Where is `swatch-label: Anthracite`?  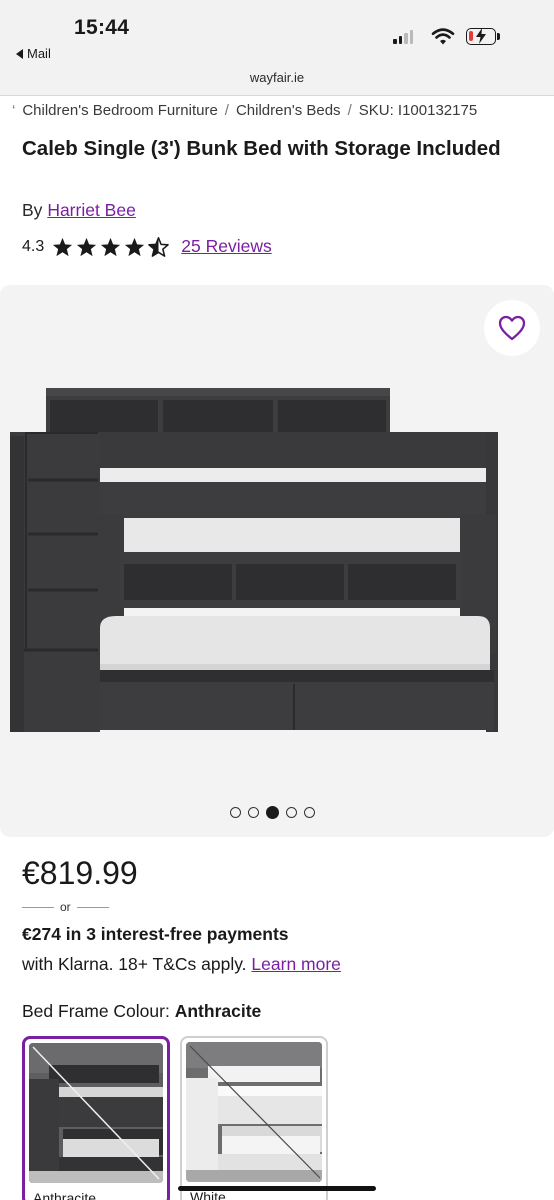 swatch-label: Anthracite is located at coordinates (65, 1195).